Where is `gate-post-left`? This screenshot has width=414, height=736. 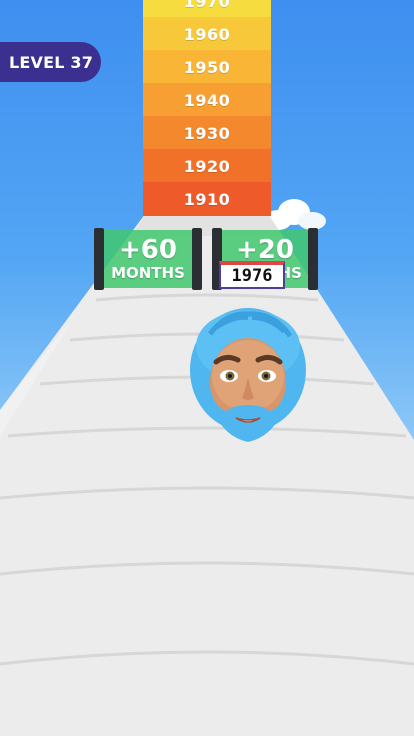 gate-post-left is located at coordinates (99, 259).